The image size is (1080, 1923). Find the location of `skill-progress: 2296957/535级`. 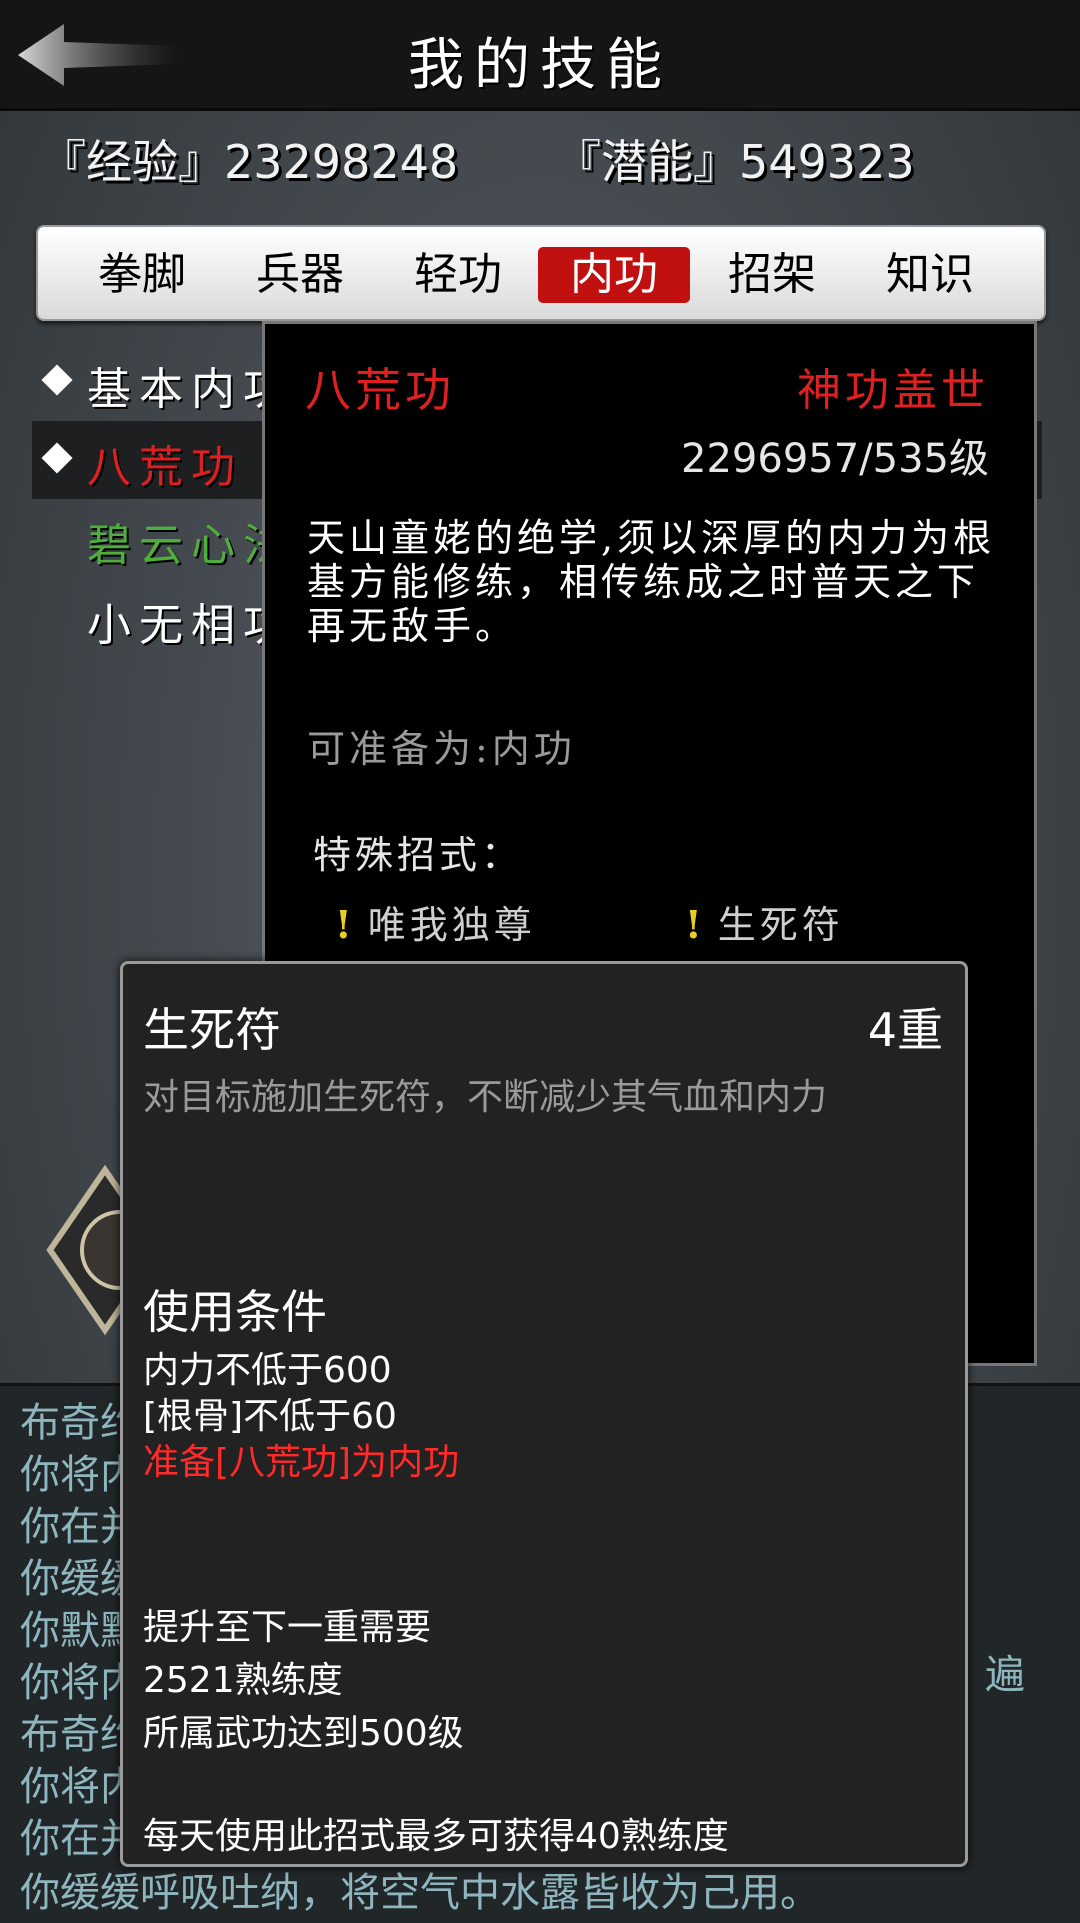

skill-progress: 2296957/535级 is located at coordinates (835, 459).